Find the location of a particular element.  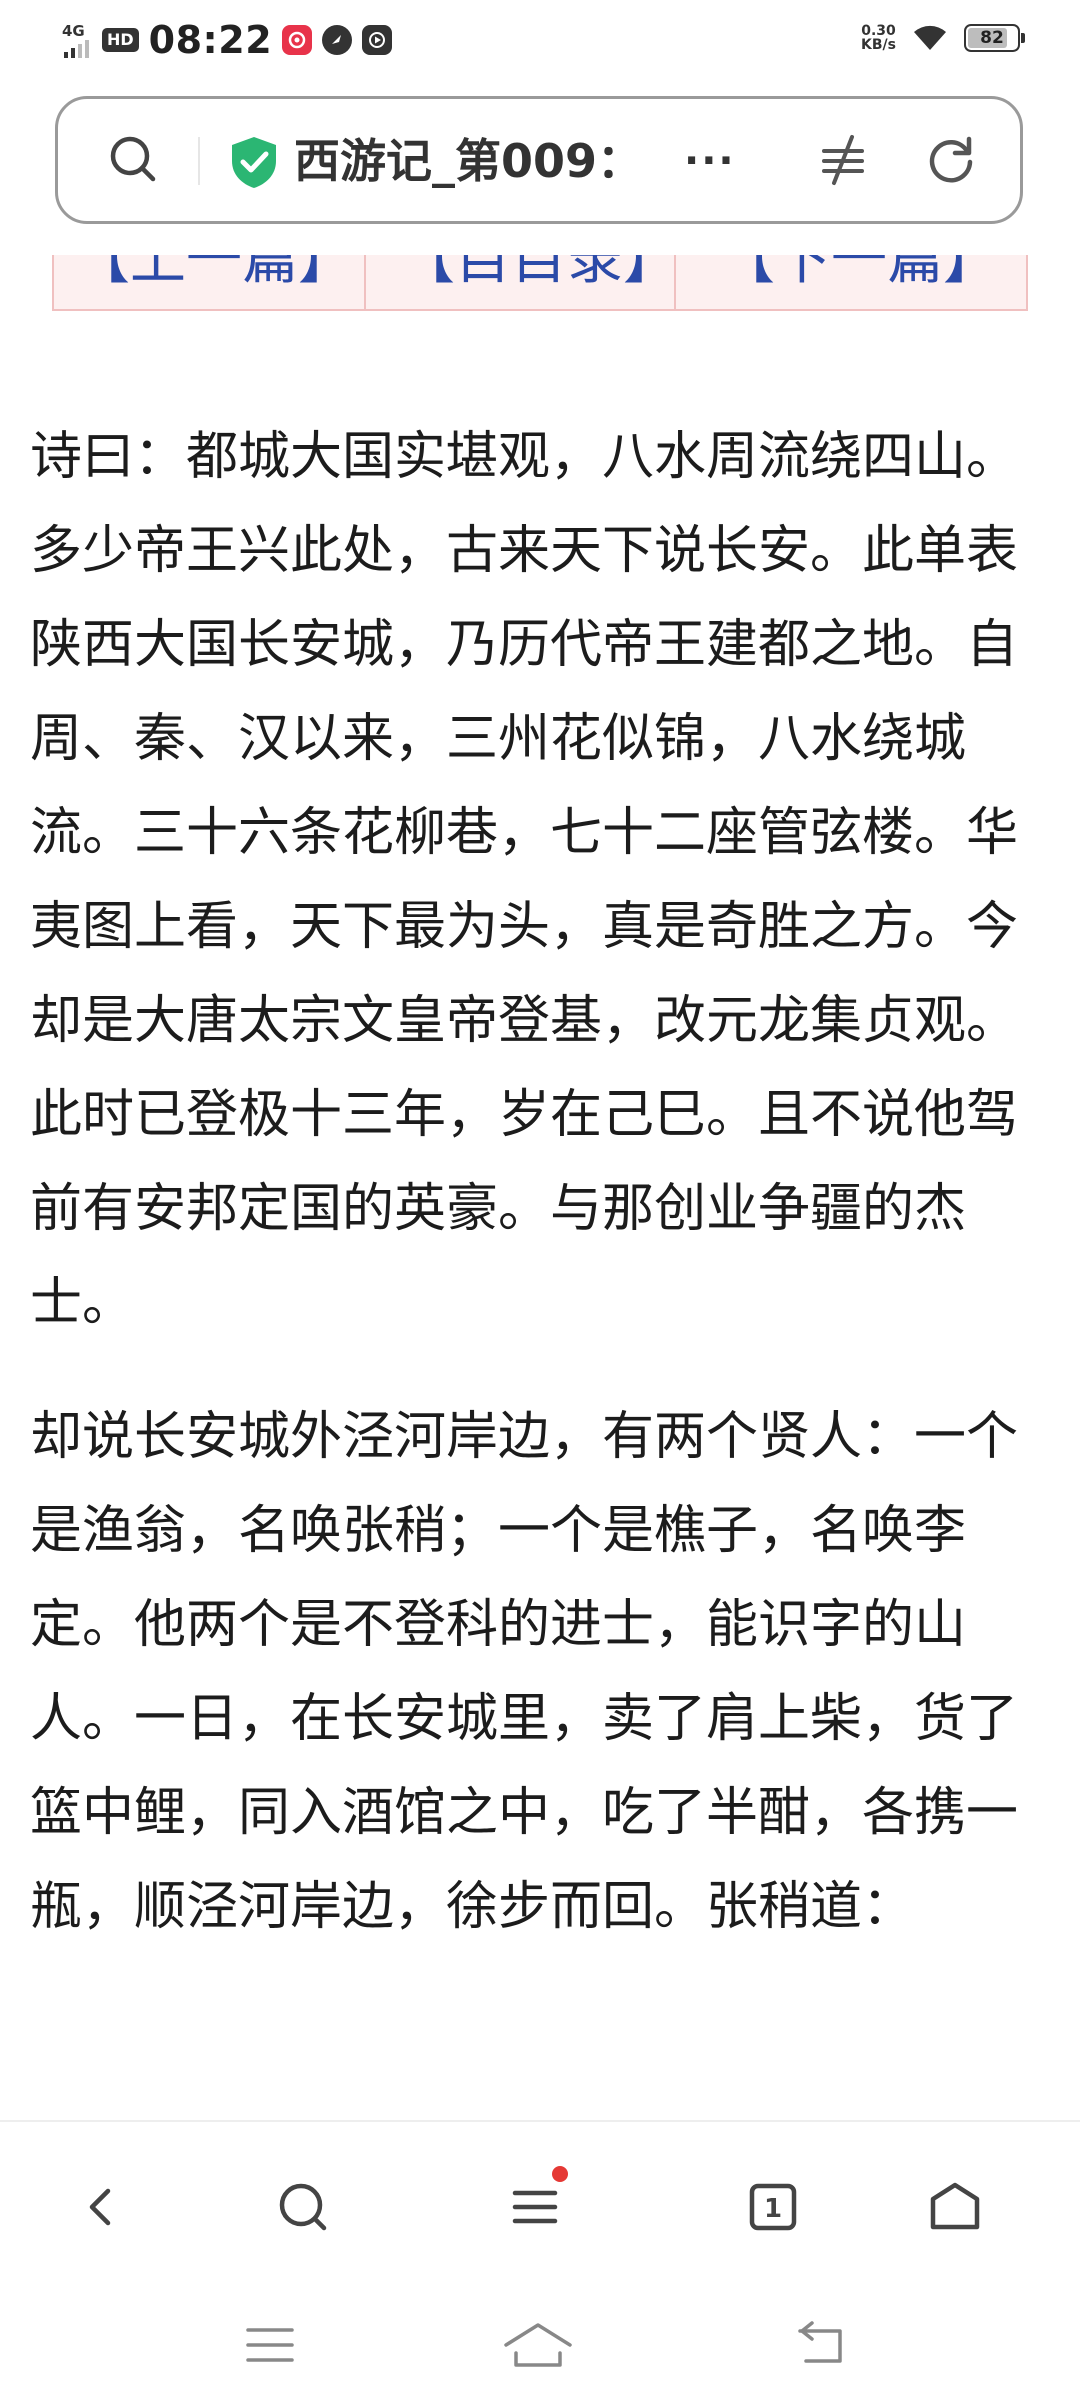

status-bar-left: 4G HD 08:22 is located at coordinates (227, 40).